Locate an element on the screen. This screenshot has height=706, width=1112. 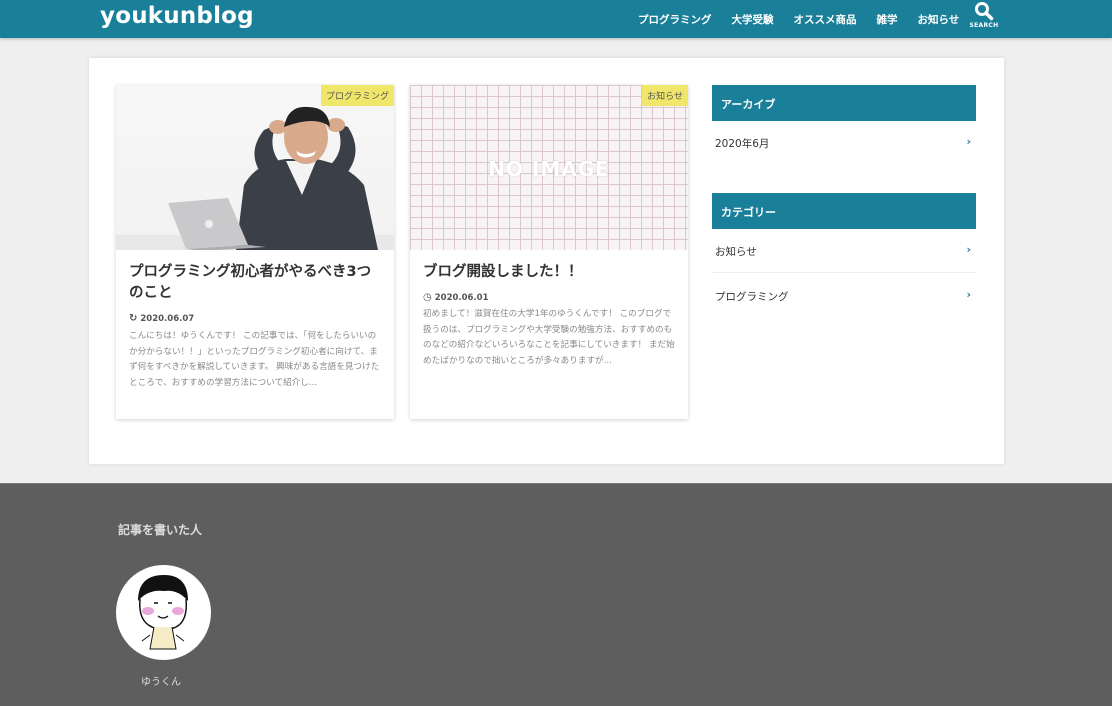
clock-icon: ◷ is located at coordinates (427, 297).